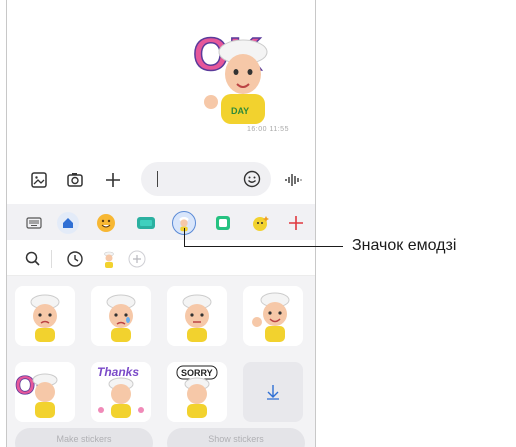  I want to click on home-icon, so click(68, 223).